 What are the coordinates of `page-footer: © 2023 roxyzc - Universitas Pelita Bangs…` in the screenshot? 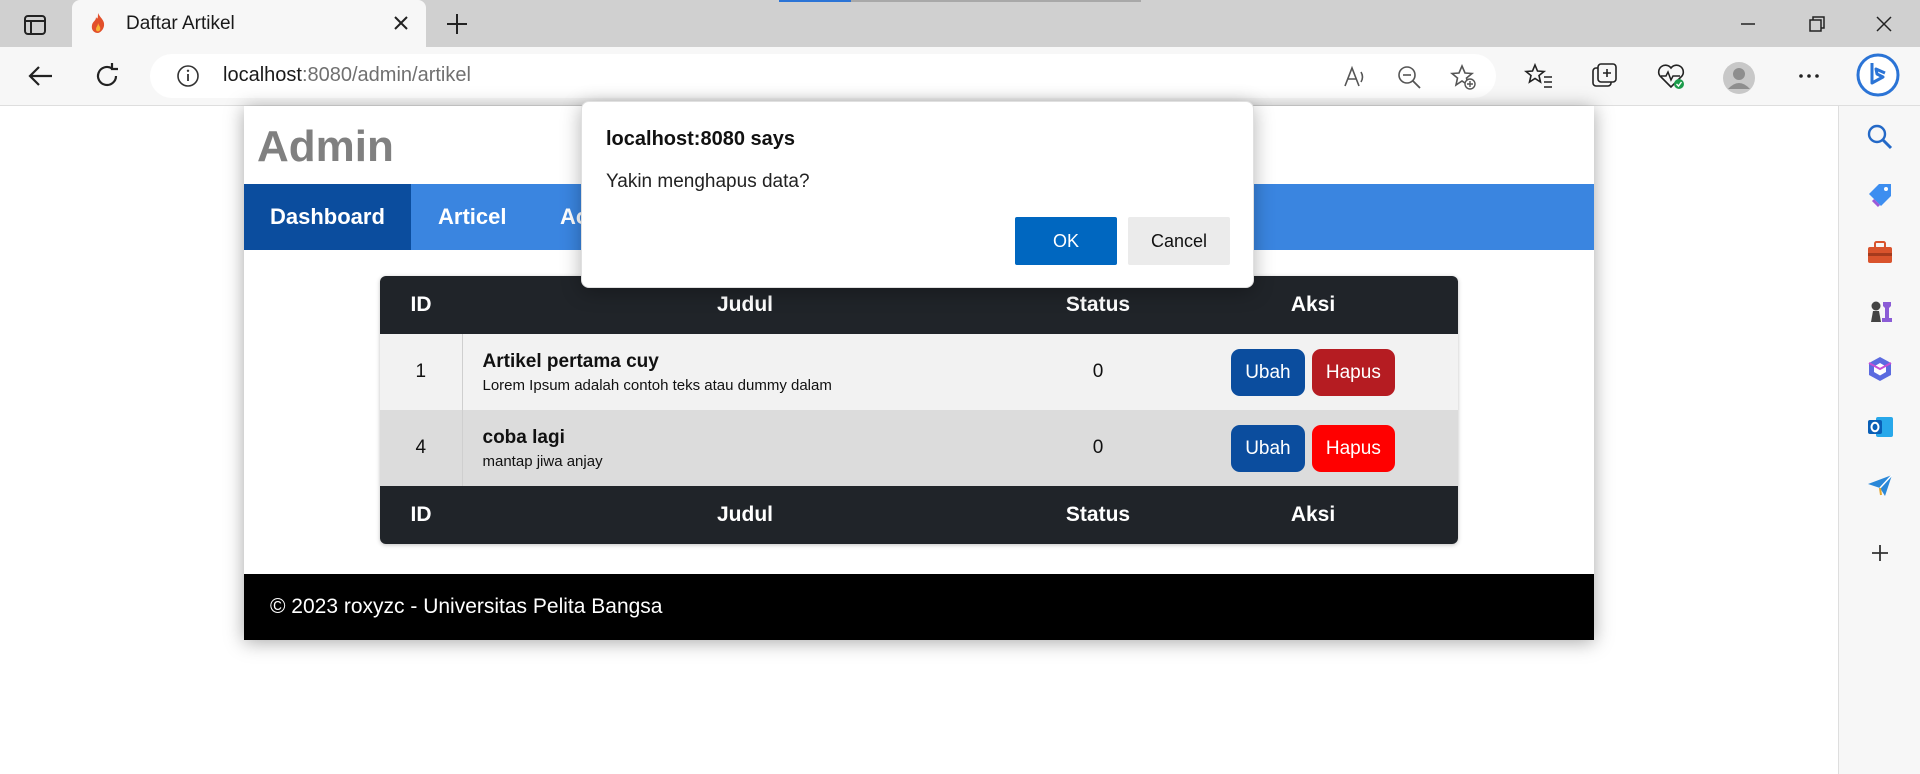 It's located at (919, 607).